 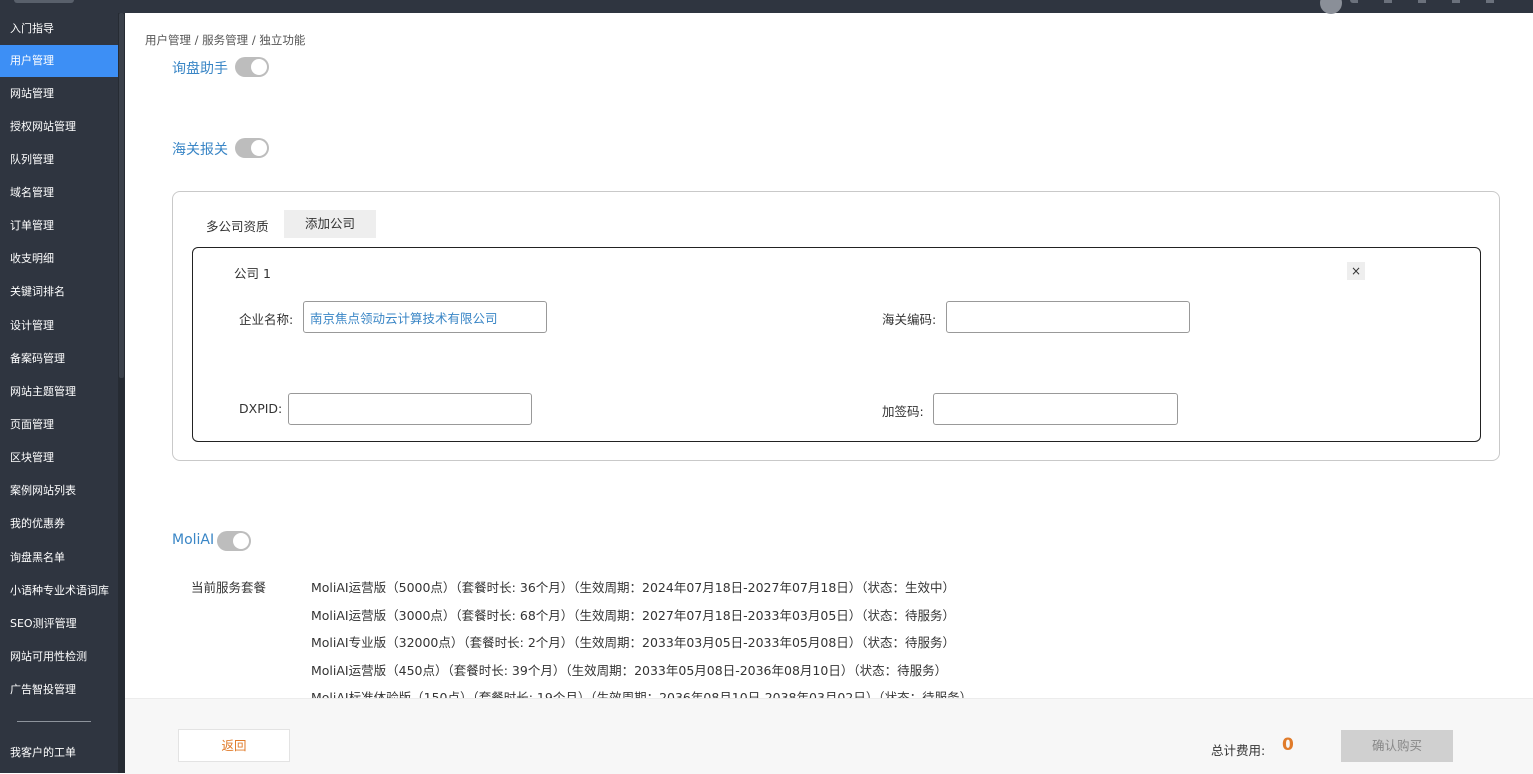 What do you see at coordinates (59, 690) in the screenshot?
I see `sidebar-item-ad-management: 广告智投管理` at bounding box center [59, 690].